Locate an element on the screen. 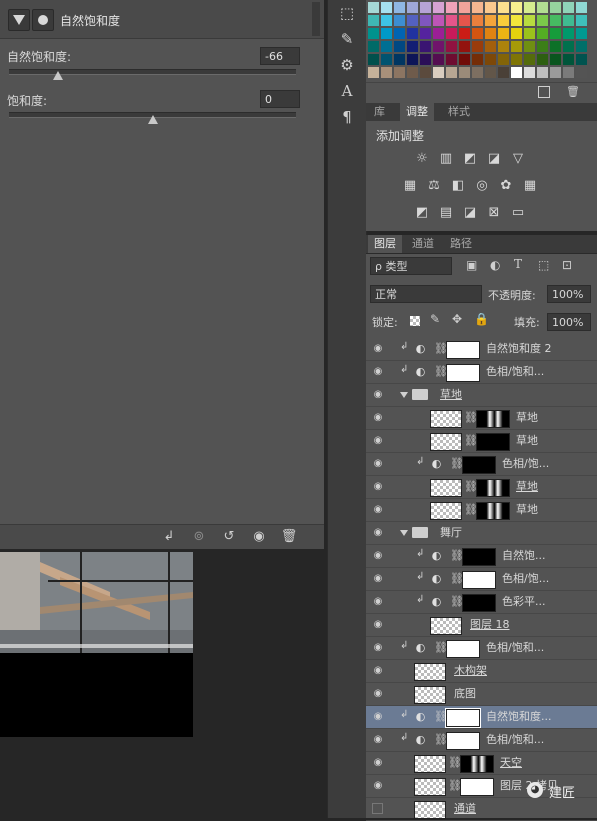  exposure-icon: ◪ is located at coordinates (494, 159).